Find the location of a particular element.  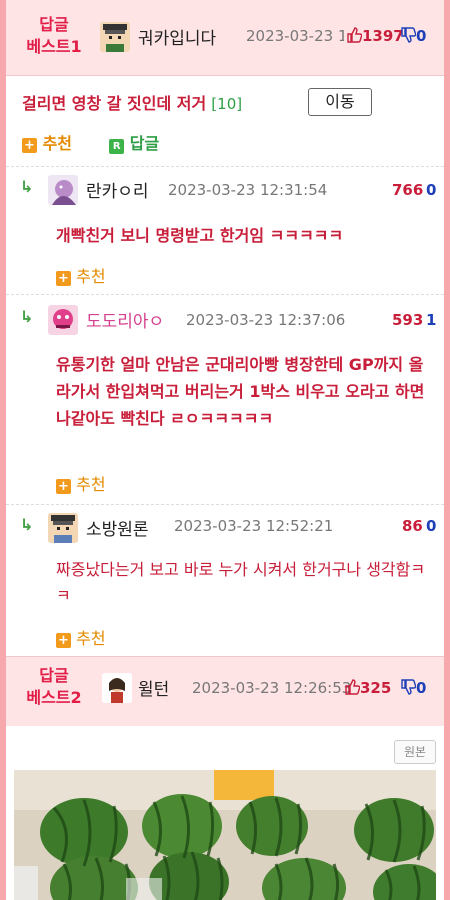

upvote-count: 86 is located at coordinates (412, 526).